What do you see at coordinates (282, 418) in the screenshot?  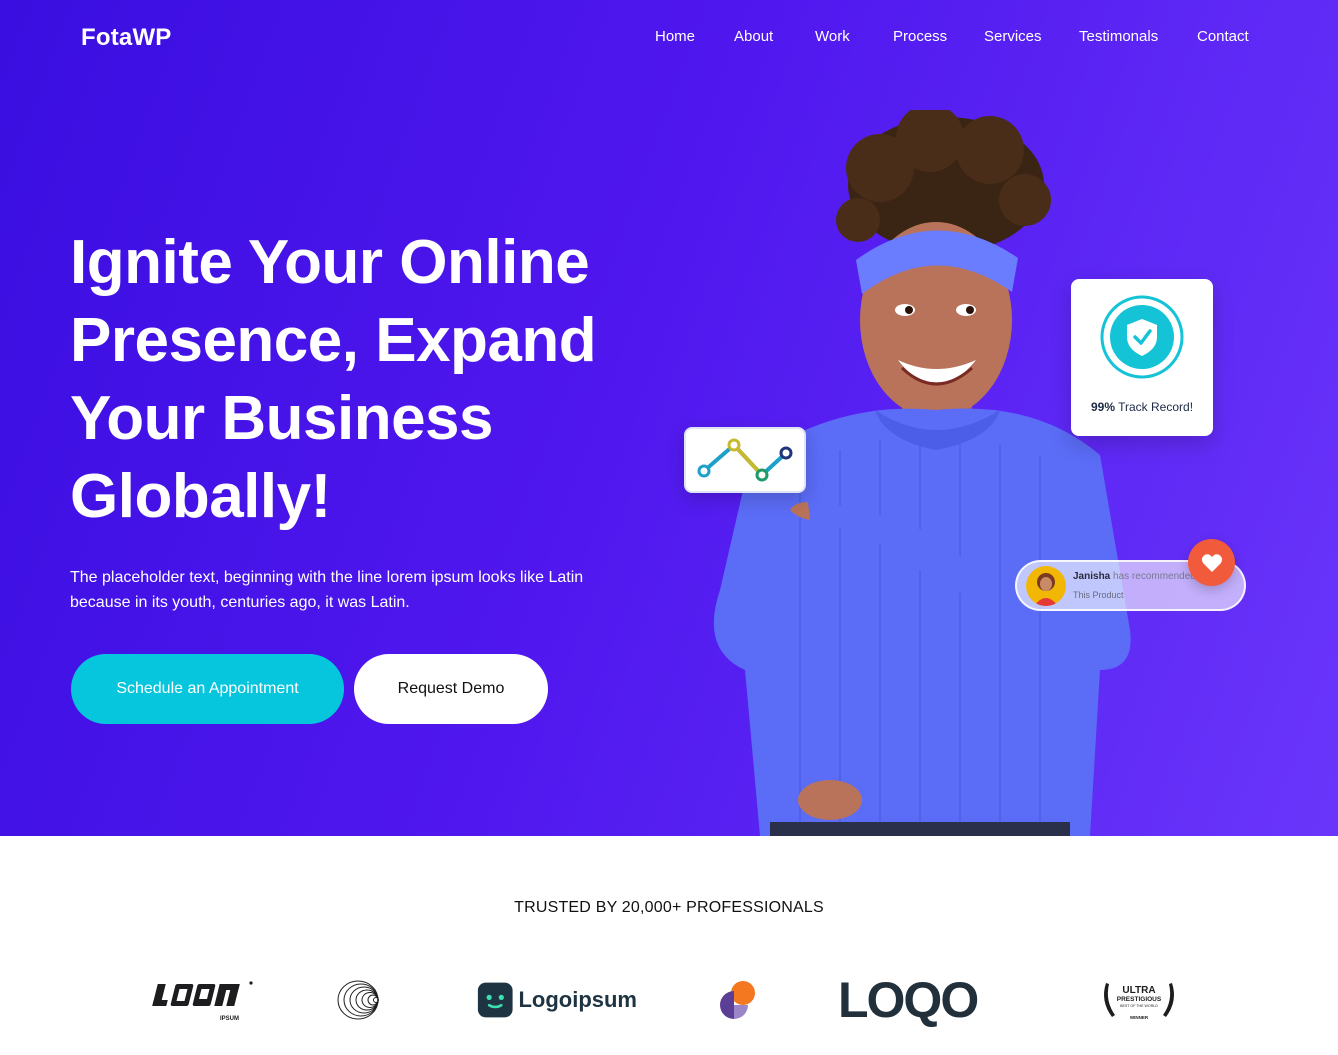 I see `headline-line-3: Your Business` at bounding box center [282, 418].